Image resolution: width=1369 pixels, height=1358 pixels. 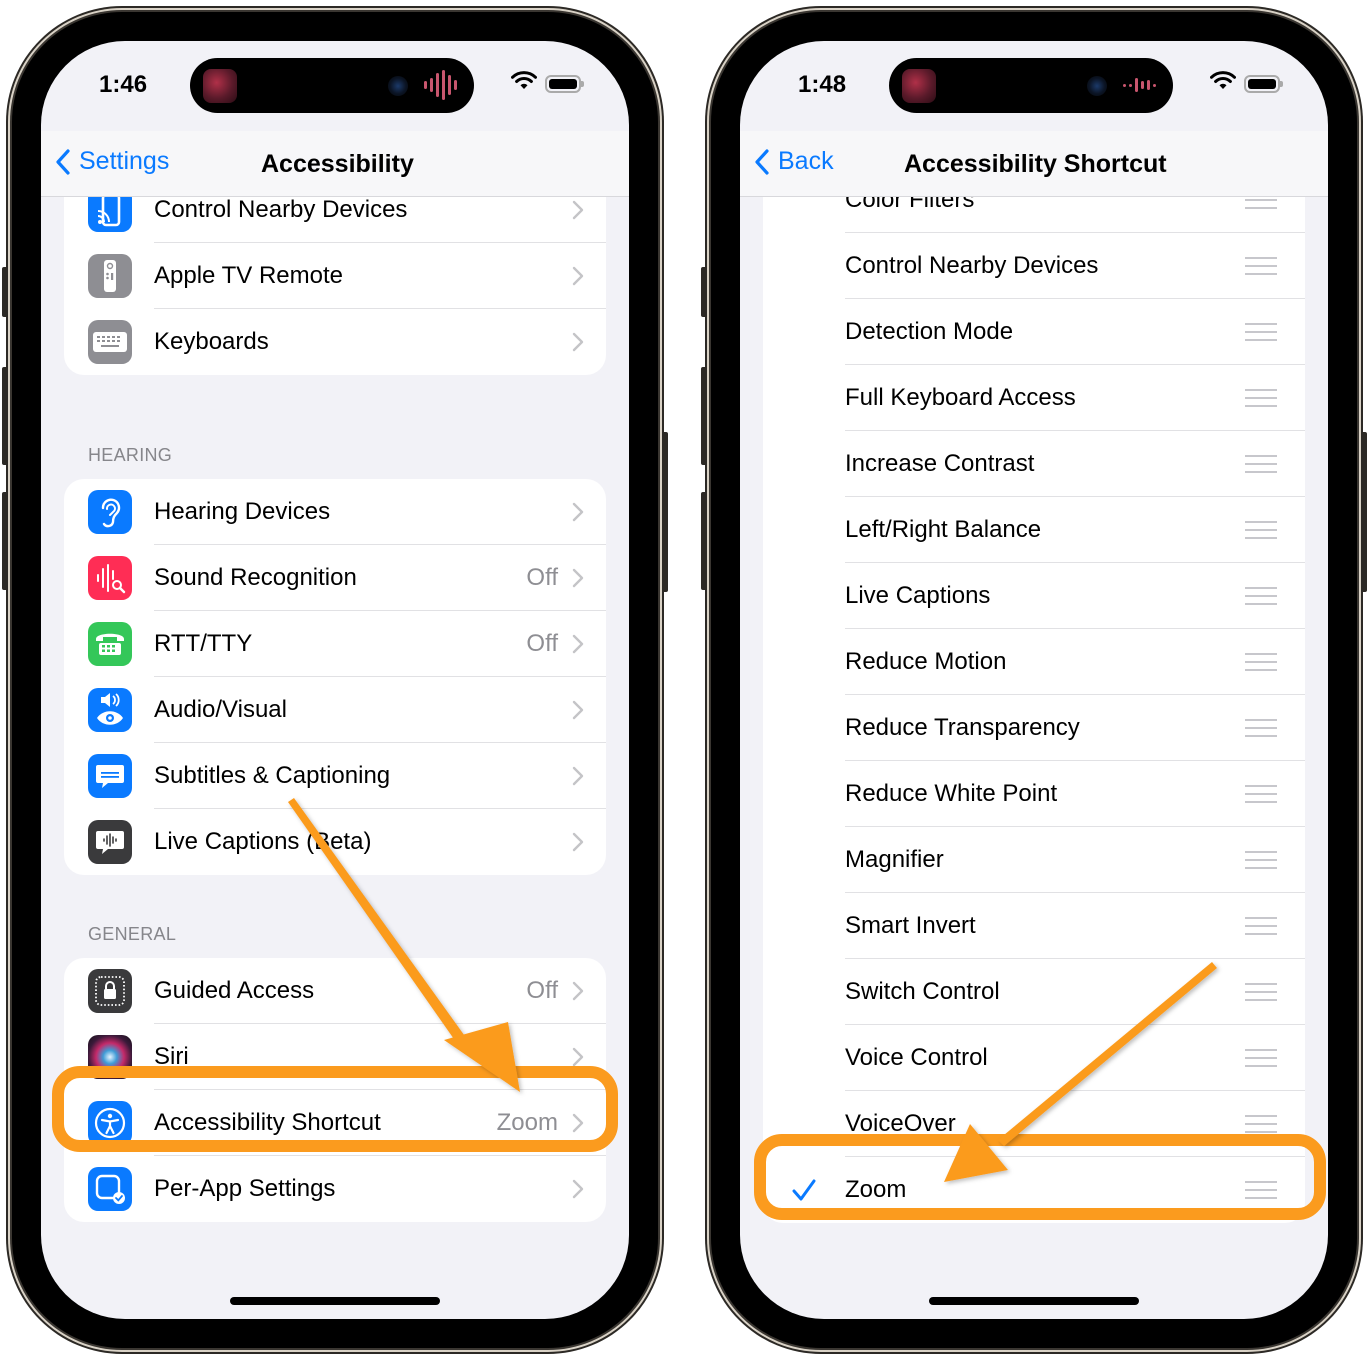 What do you see at coordinates (272, 775) in the screenshot?
I see `row-label: Subtitles & Captioning` at bounding box center [272, 775].